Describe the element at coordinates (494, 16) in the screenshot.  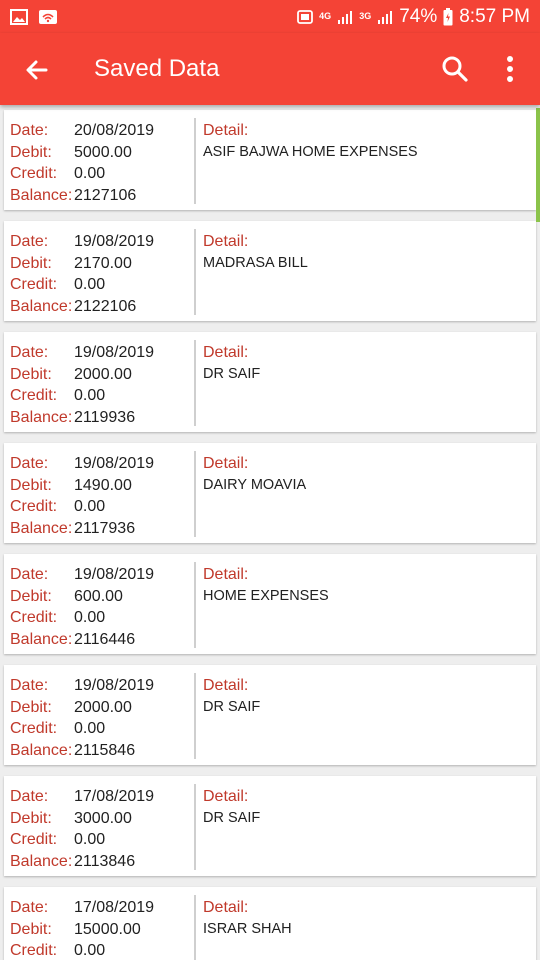
I see `clock: 8:57 PM` at that location.